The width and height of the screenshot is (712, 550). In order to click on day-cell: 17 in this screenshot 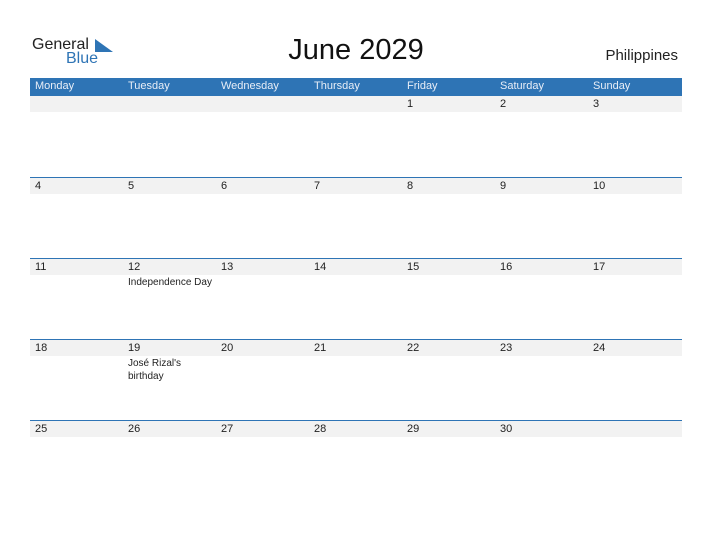, I will do `click(634, 299)`.